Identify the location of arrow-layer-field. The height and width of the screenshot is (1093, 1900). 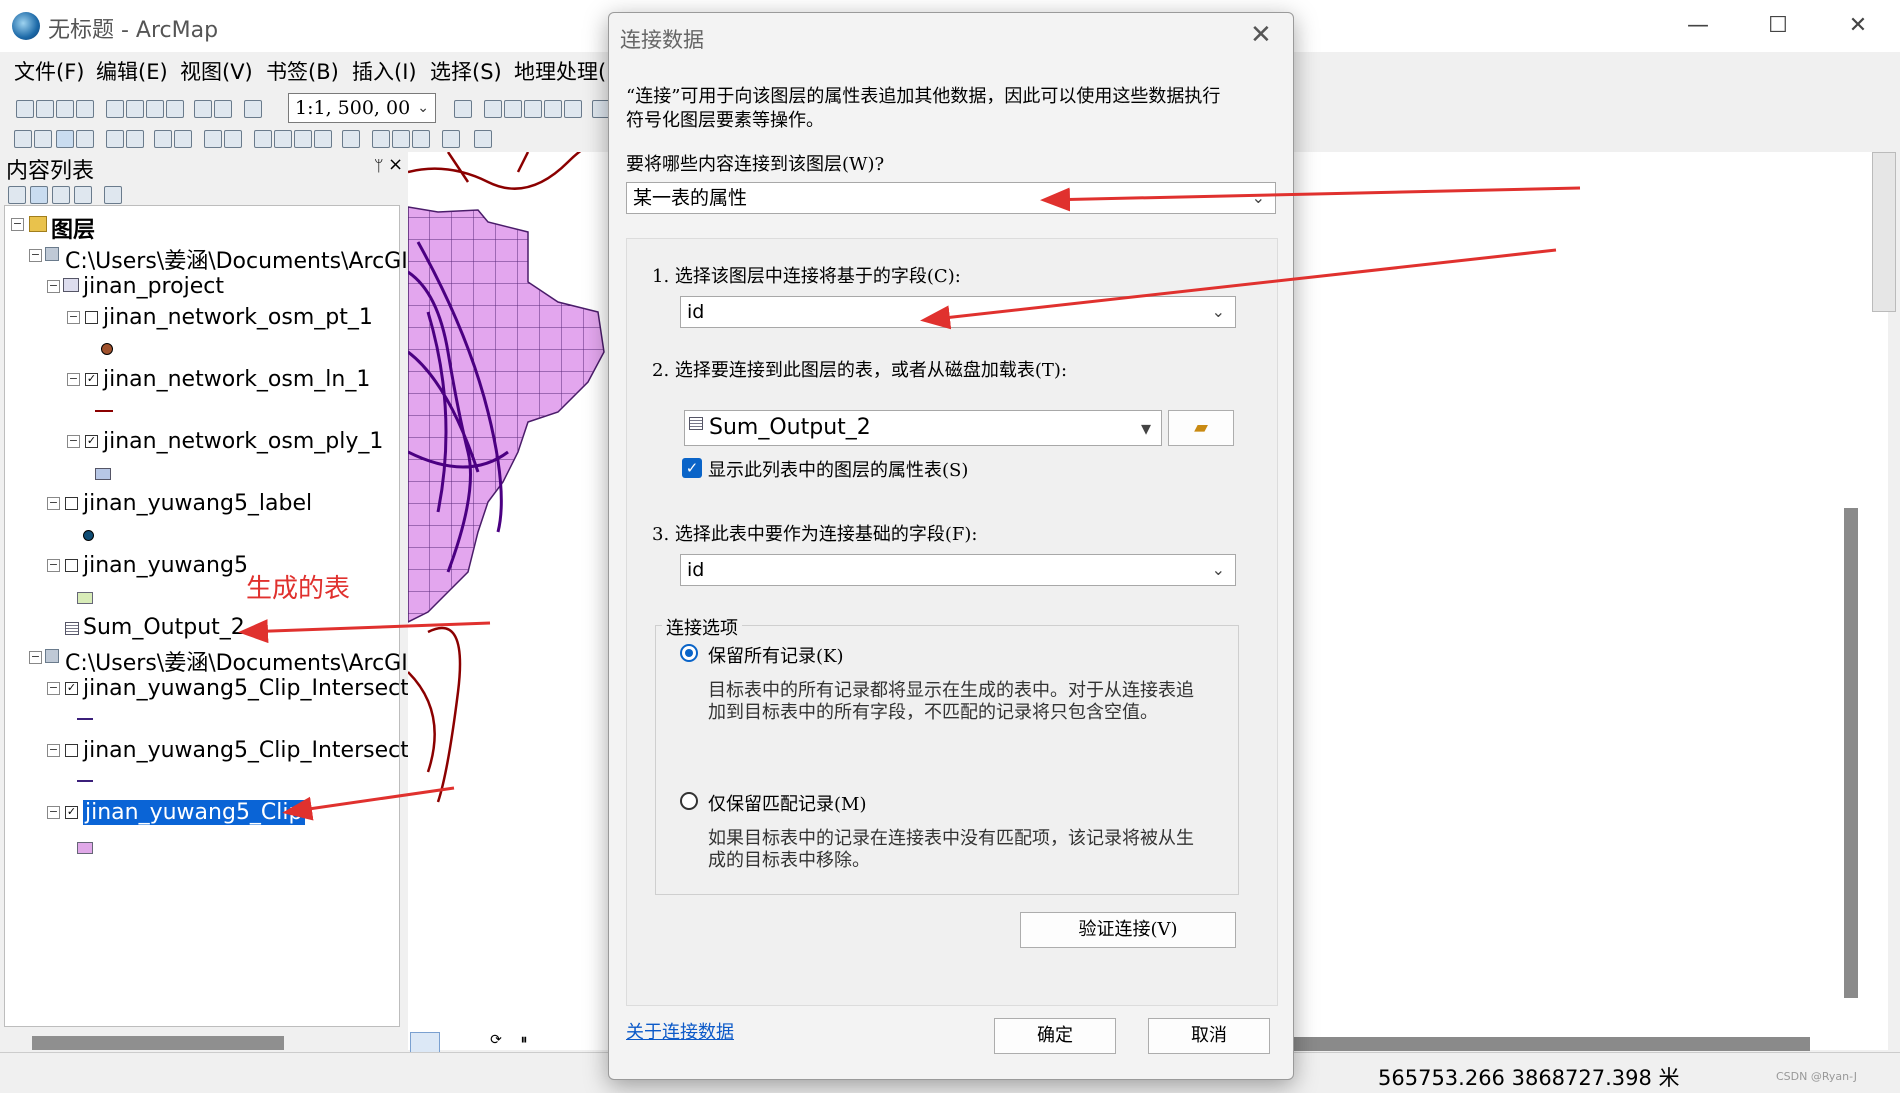
(1238, 289).